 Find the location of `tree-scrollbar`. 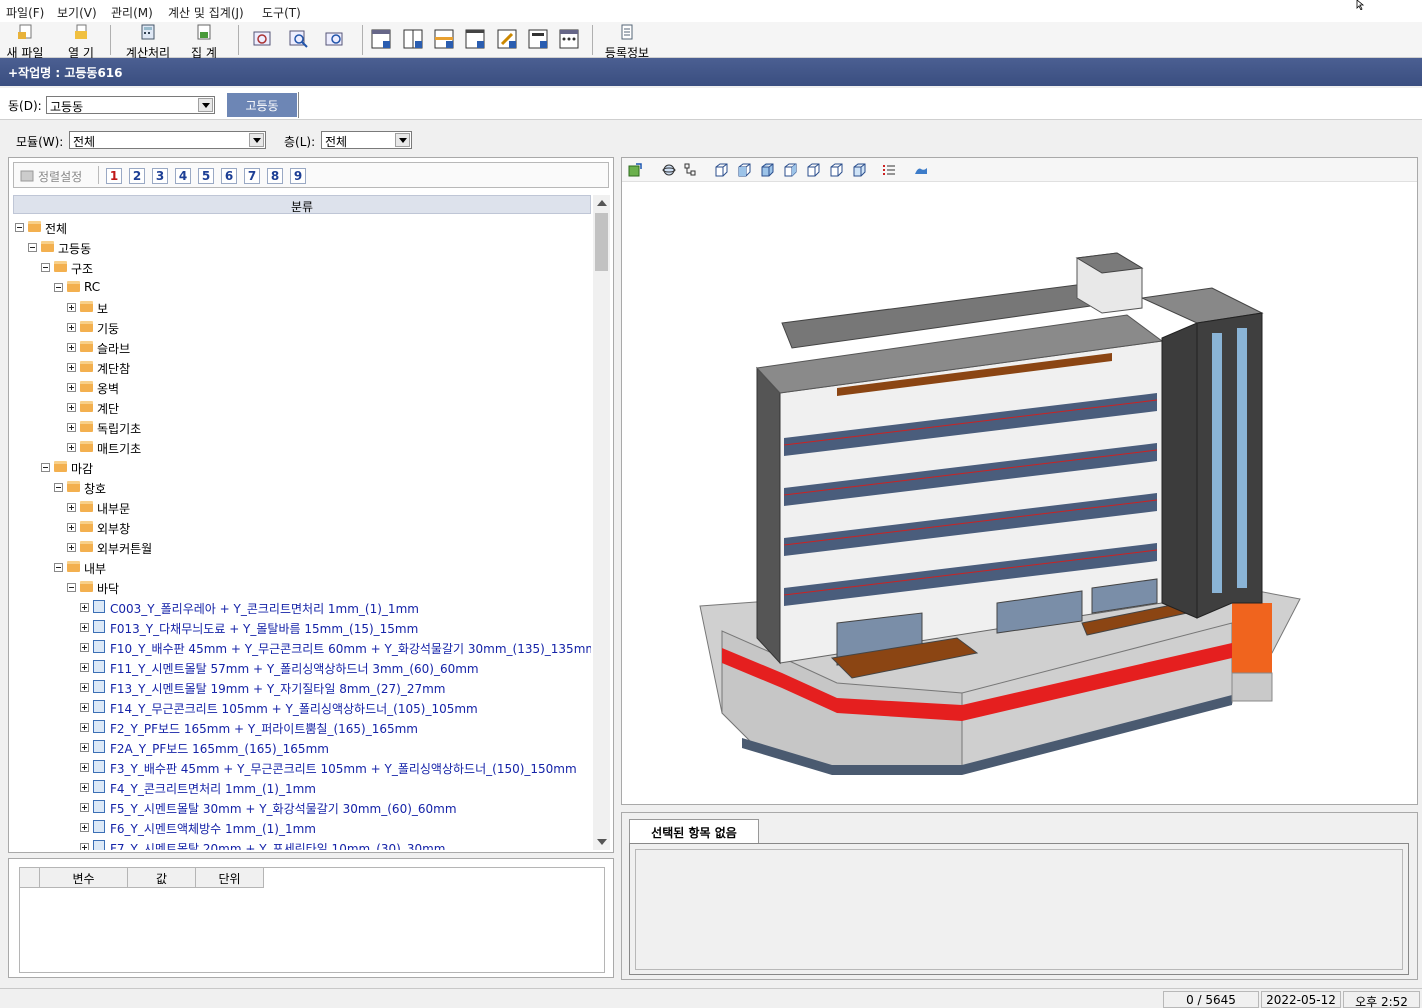

tree-scrollbar is located at coordinates (601, 522).